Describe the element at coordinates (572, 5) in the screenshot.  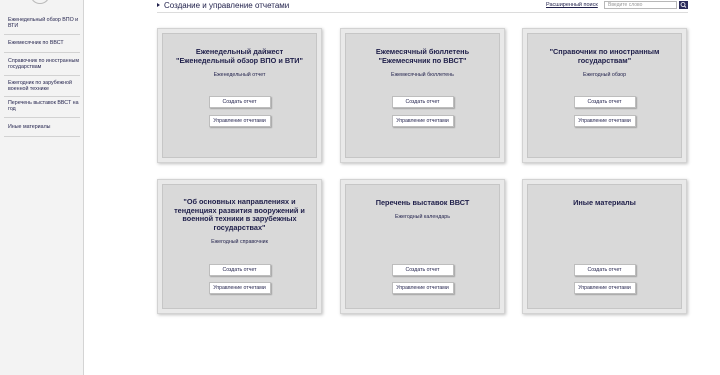
I see `advanced-search-link: Расширенный поиск` at that location.